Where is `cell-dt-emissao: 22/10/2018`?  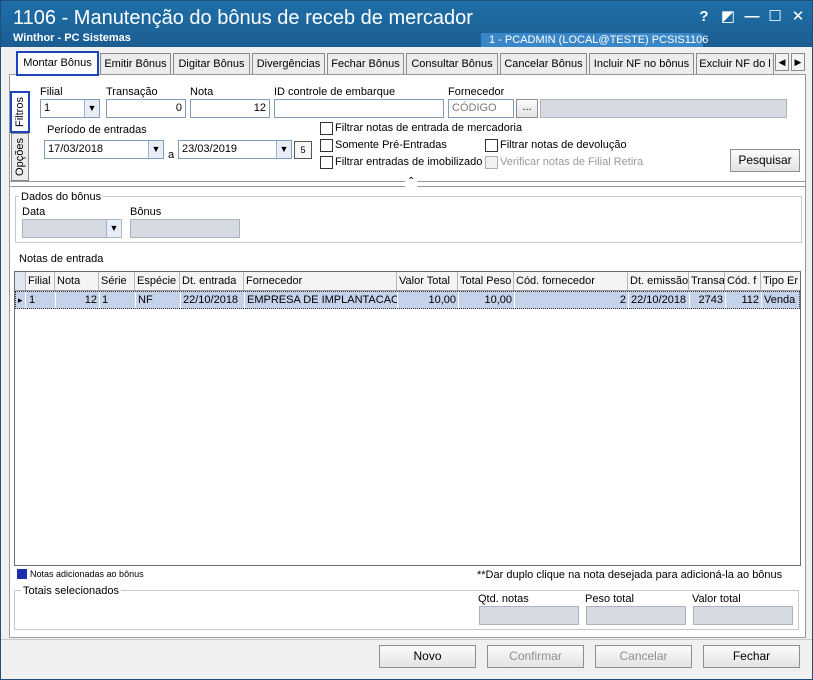
cell-dt-emissao: 22/10/2018 is located at coordinates (659, 300).